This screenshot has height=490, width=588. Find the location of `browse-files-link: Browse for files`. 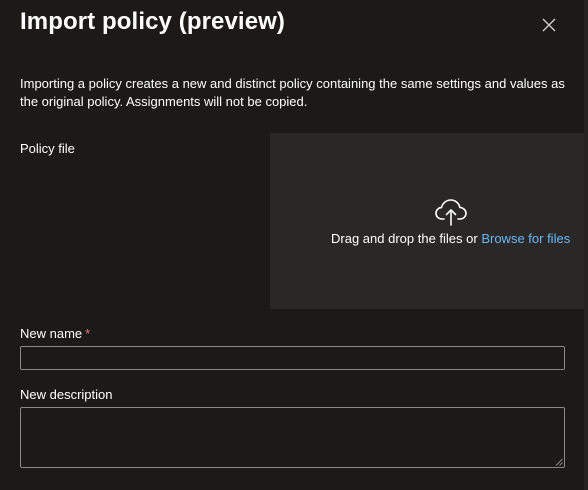

browse-files-link: Browse for files is located at coordinates (525, 238).